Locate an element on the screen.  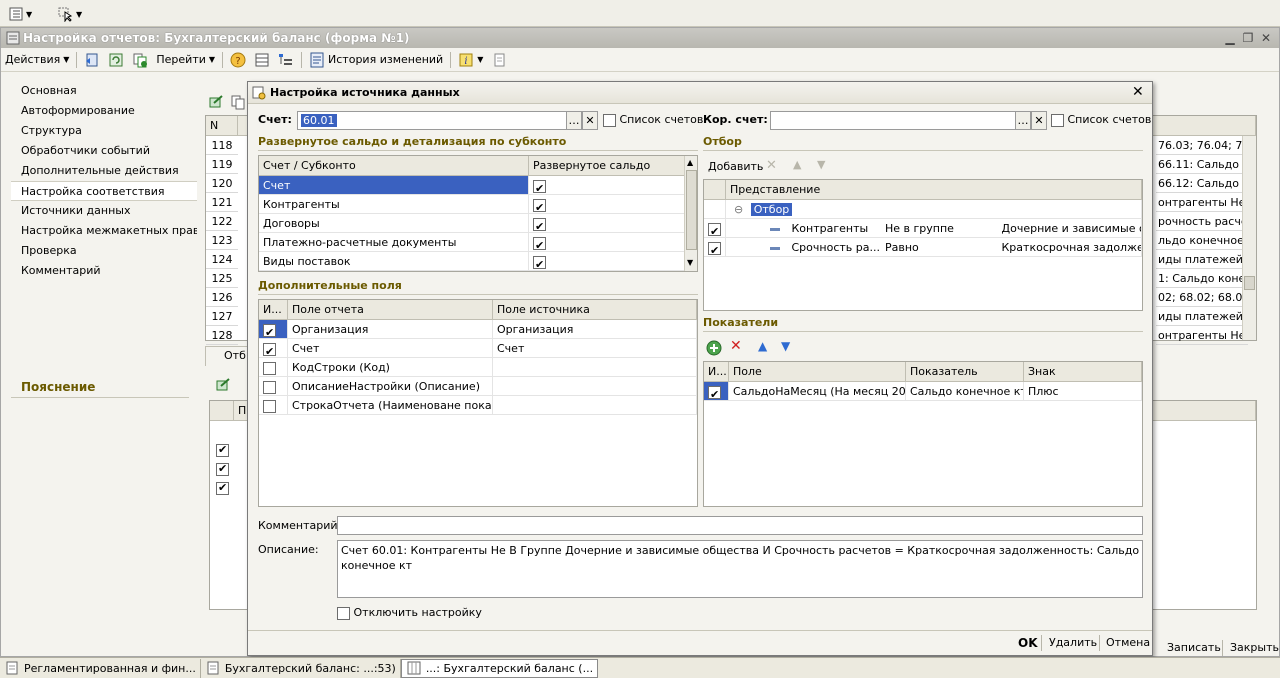
column-header: Развернутое сальдо is located at coordinates (607, 166).